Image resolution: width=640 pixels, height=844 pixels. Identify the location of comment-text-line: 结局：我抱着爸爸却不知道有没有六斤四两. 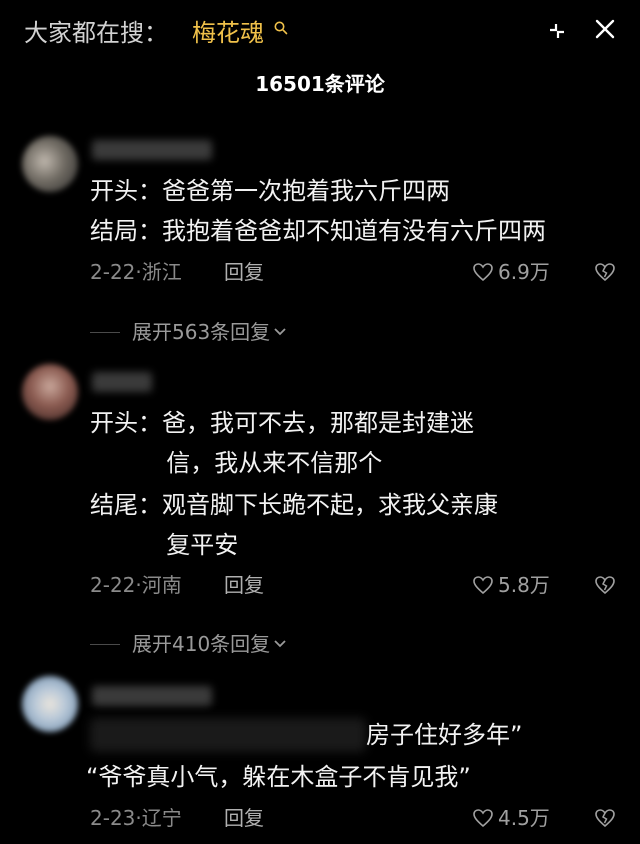
(318, 231).